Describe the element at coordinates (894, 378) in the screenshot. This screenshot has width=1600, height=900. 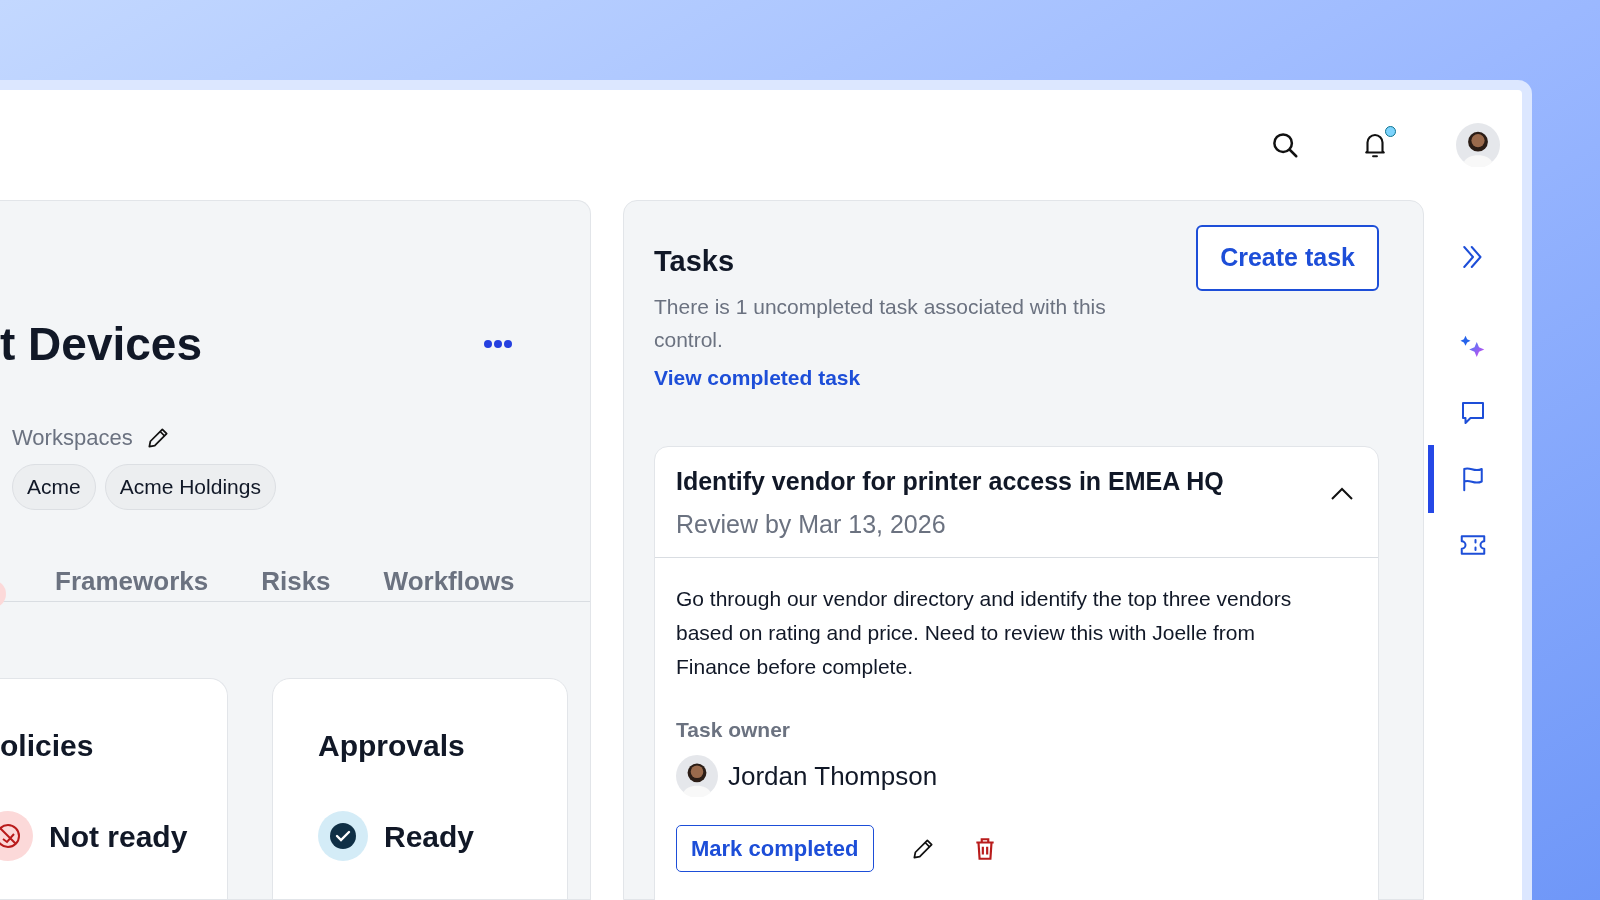
I see `view-completed-link: View completed task` at that location.